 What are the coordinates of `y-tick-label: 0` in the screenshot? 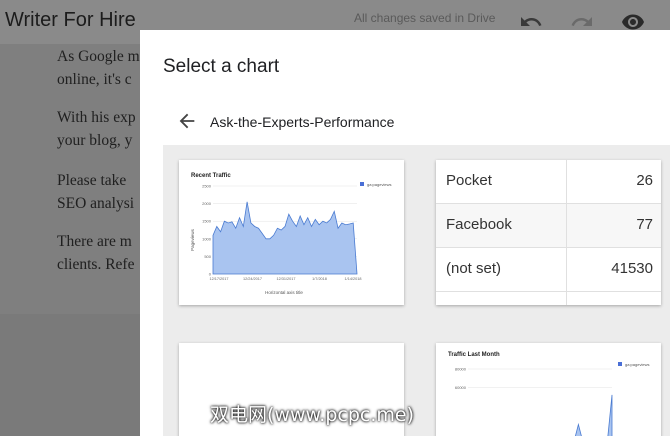 It's located at (210, 274).